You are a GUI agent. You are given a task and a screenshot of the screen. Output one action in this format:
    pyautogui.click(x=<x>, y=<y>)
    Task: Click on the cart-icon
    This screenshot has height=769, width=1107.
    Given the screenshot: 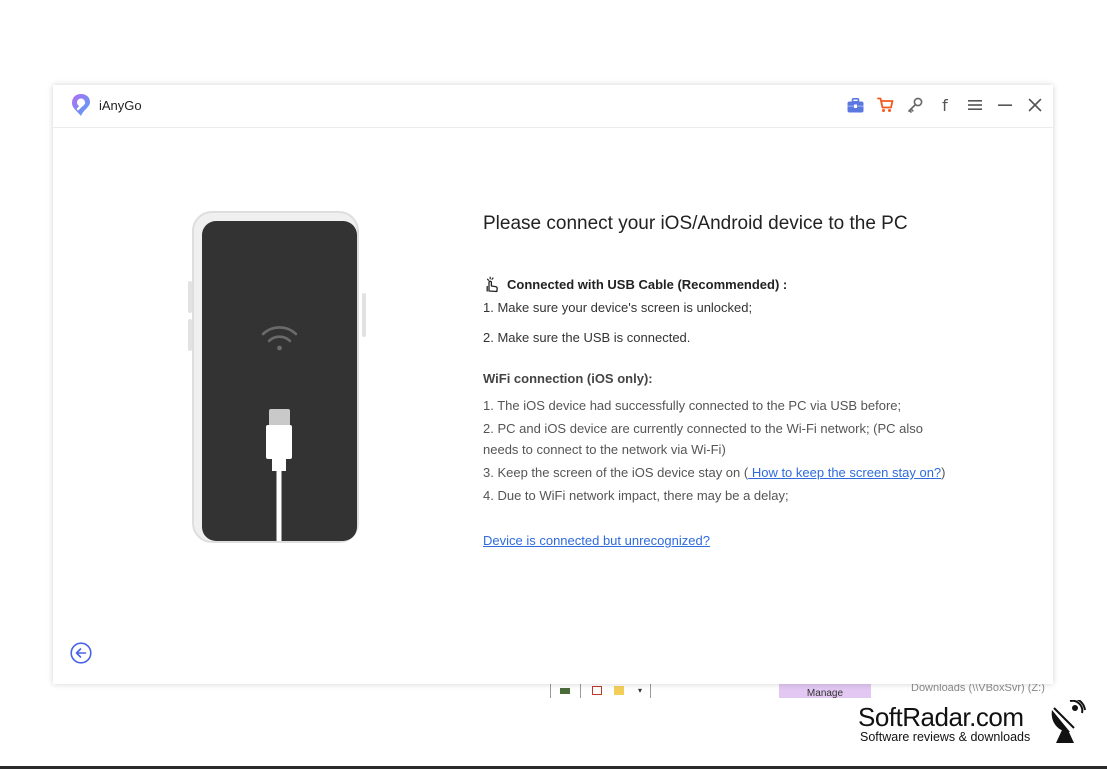 What is the action you would take?
    pyautogui.click(x=885, y=105)
    